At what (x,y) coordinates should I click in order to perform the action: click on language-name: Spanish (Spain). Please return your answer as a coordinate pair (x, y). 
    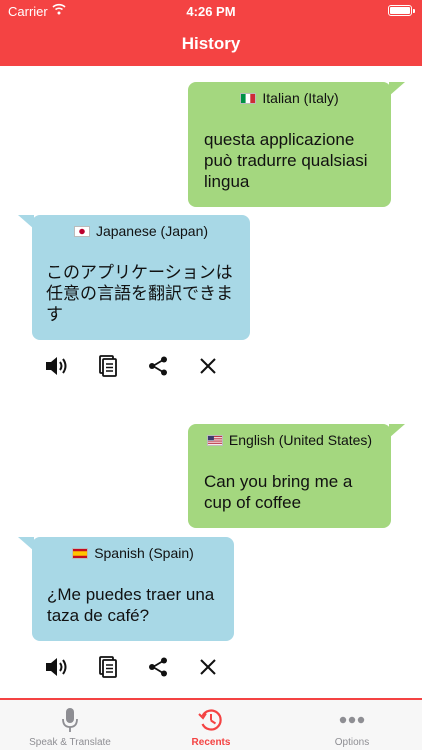
    Looking at the image, I should click on (144, 553).